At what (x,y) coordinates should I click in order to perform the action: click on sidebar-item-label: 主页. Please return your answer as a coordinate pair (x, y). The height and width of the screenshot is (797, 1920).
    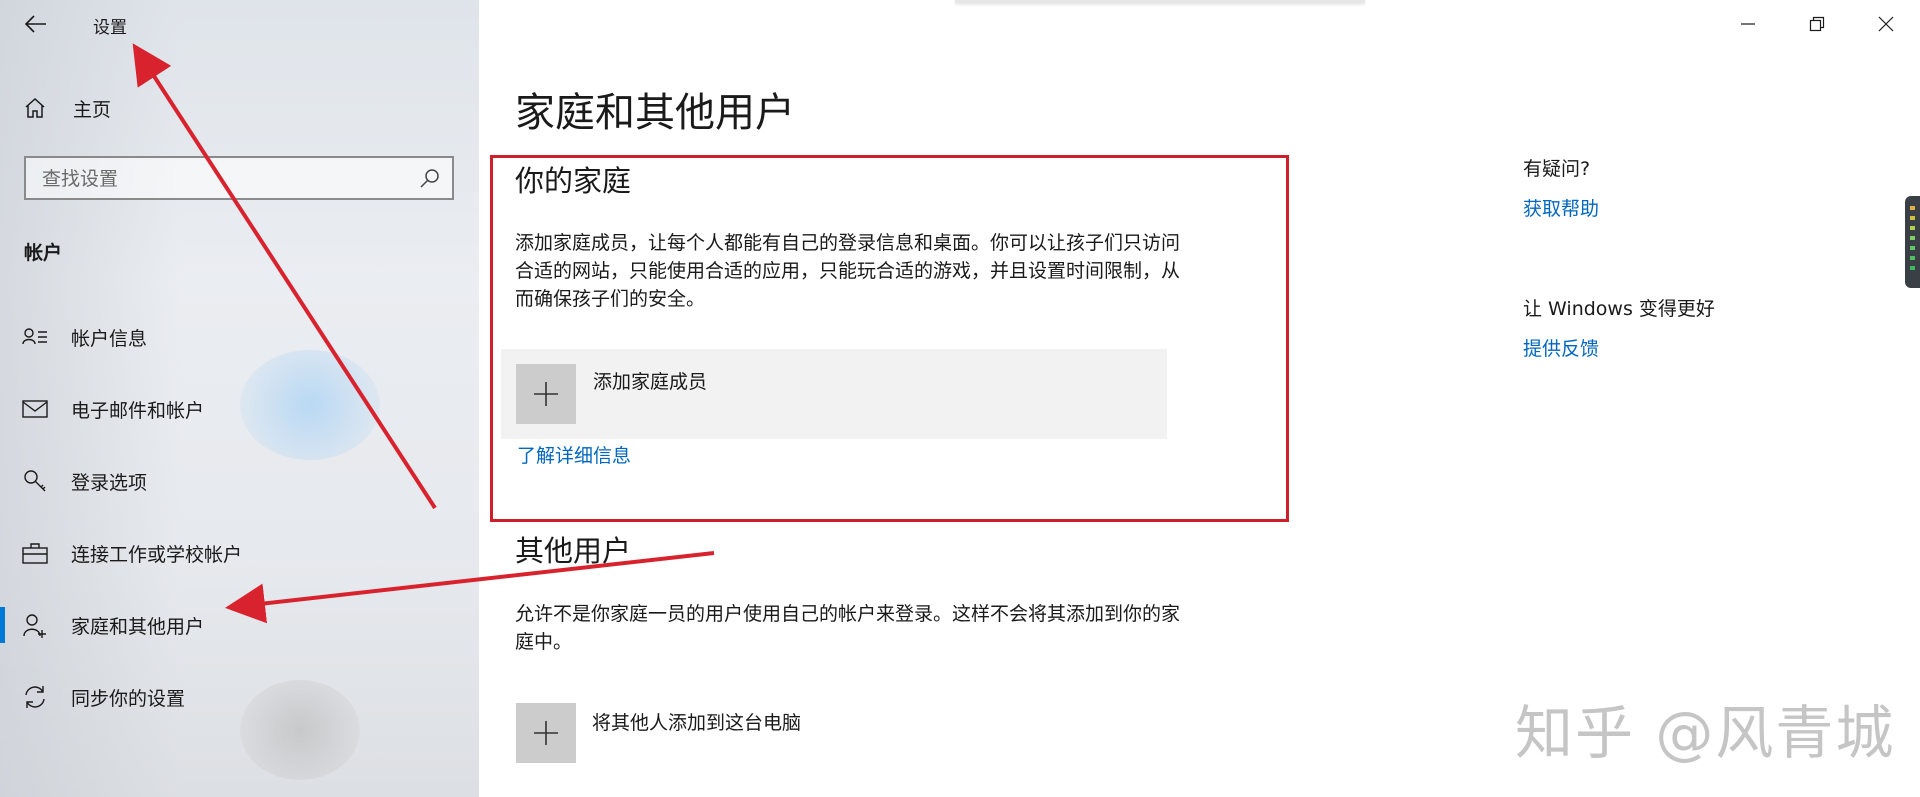
    Looking at the image, I should click on (92, 109).